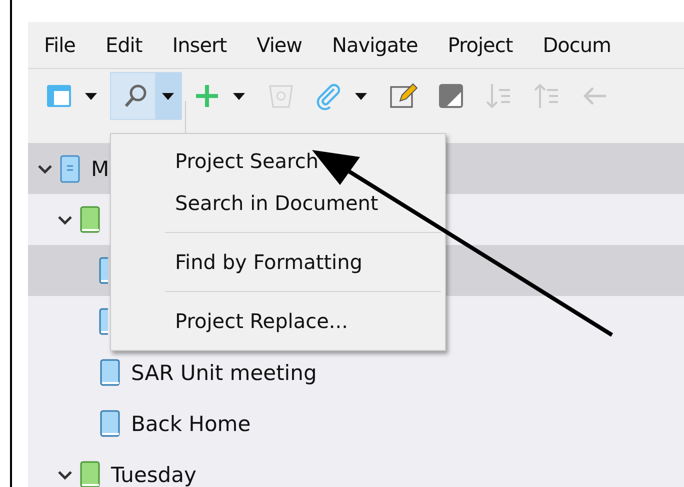  What do you see at coordinates (191, 424) in the screenshot?
I see `tree-item-label: Back Home` at bounding box center [191, 424].